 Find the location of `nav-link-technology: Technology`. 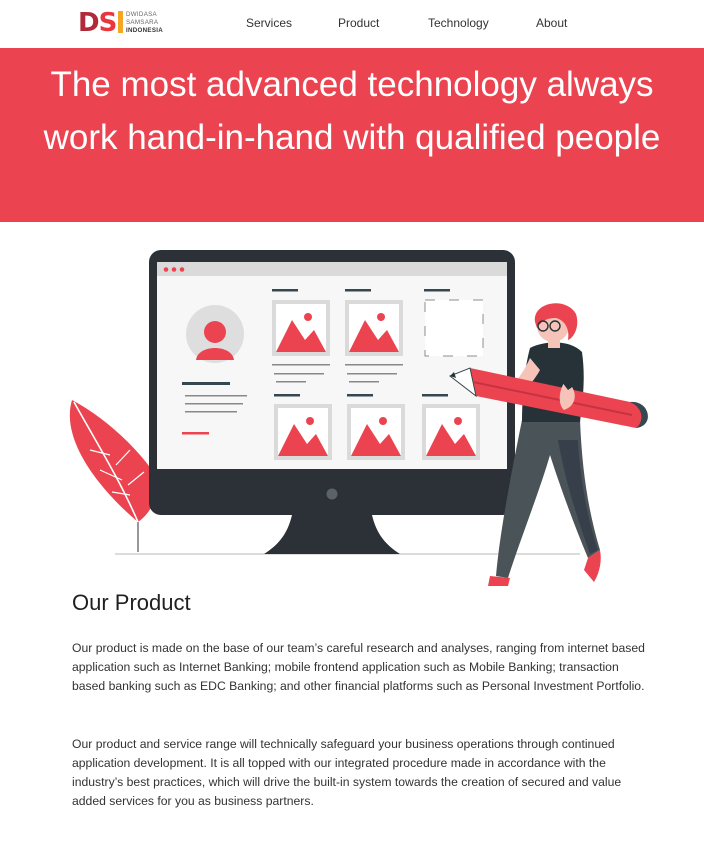

nav-link-technology: Technology is located at coordinates (458, 23).